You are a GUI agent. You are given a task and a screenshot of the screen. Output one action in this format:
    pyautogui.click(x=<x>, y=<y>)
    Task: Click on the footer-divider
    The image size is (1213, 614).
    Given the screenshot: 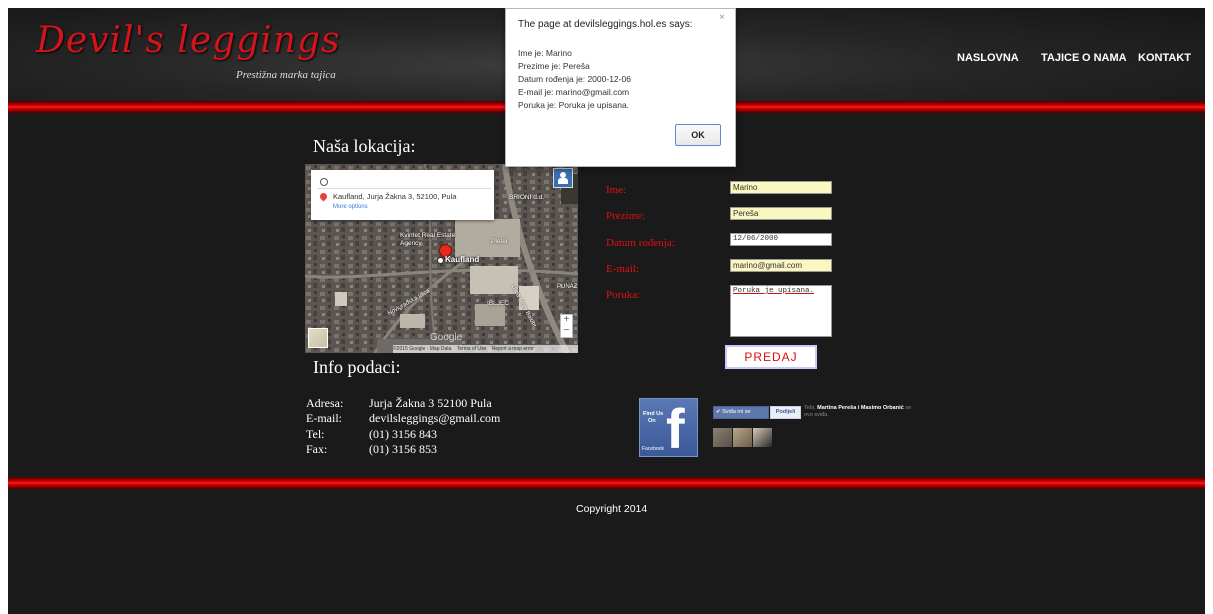 What is the action you would take?
    pyautogui.click(x=606, y=483)
    